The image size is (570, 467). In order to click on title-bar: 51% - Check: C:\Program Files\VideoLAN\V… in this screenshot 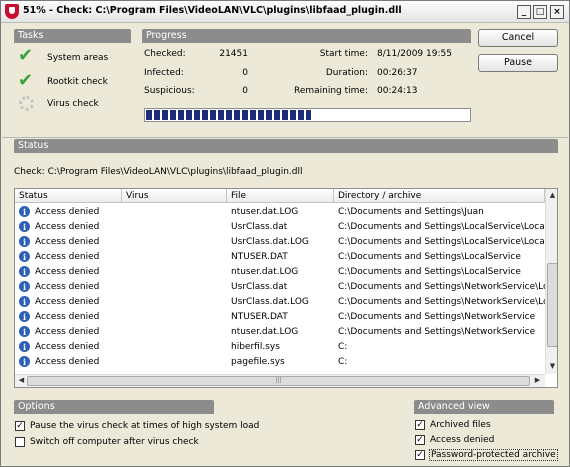, I will do `click(285, 12)`.